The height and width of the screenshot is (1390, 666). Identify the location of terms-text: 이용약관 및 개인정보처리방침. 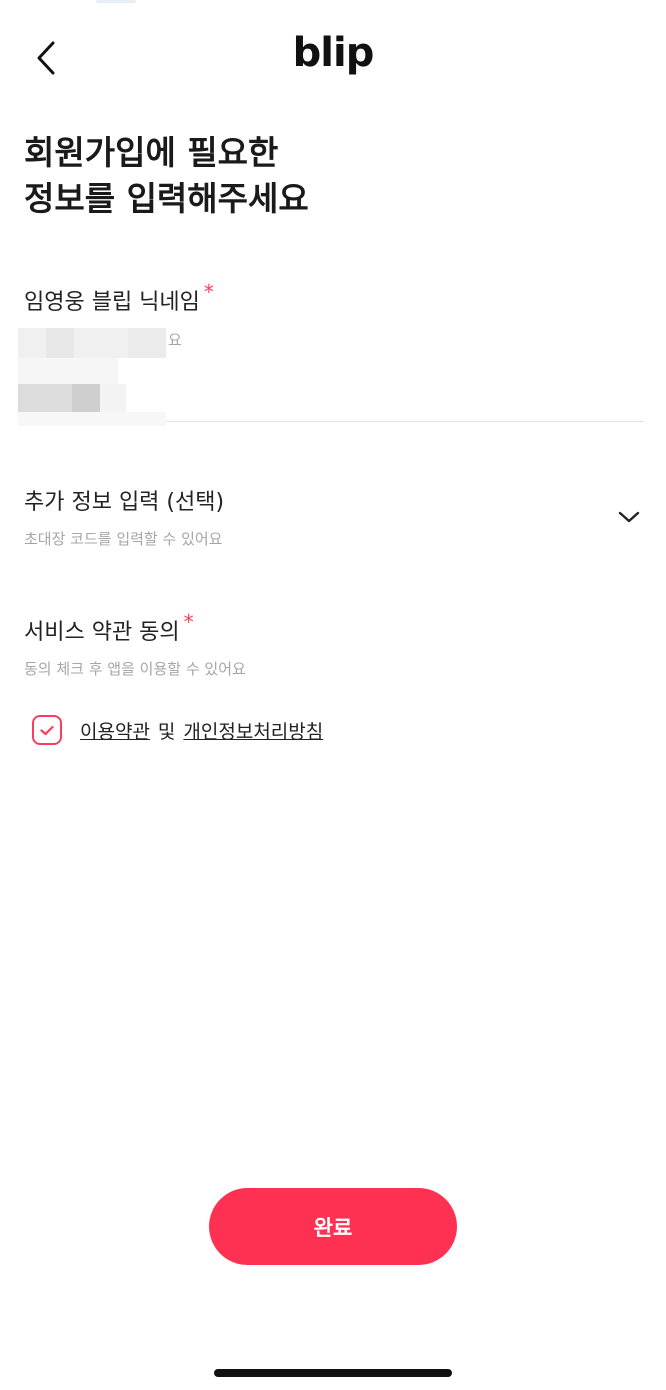
(201, 730).